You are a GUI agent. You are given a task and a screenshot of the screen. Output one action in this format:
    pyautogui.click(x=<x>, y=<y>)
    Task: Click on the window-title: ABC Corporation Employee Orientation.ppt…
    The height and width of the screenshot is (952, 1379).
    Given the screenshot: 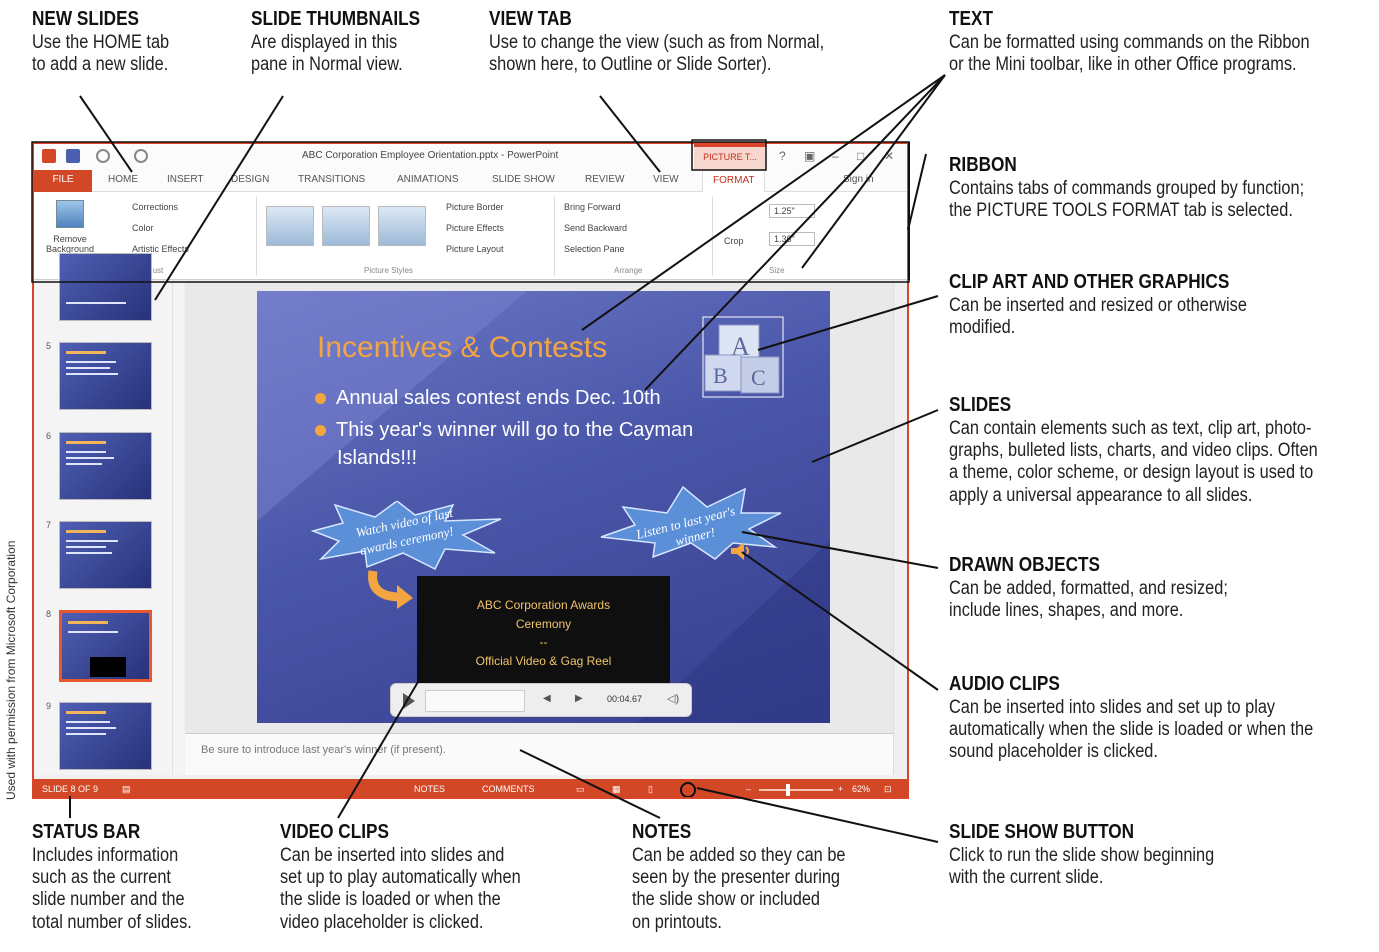 What is the action you would take?
    pyautogui.click(x=430, y=155)
    